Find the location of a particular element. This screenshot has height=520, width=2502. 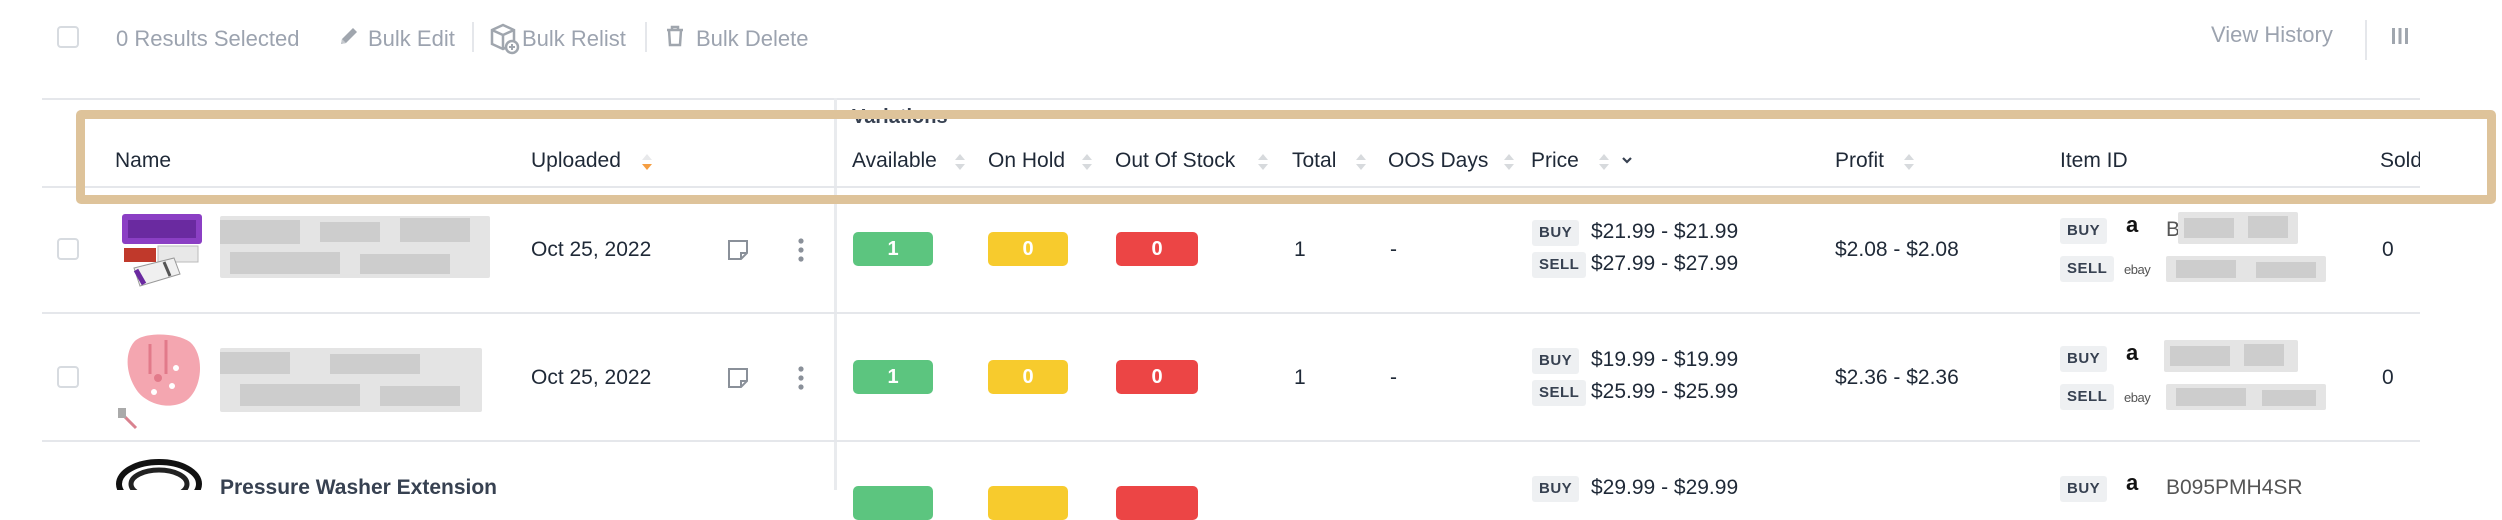

profit-range: $2.08 - $2.08 is located at coordinates (1897, 249).